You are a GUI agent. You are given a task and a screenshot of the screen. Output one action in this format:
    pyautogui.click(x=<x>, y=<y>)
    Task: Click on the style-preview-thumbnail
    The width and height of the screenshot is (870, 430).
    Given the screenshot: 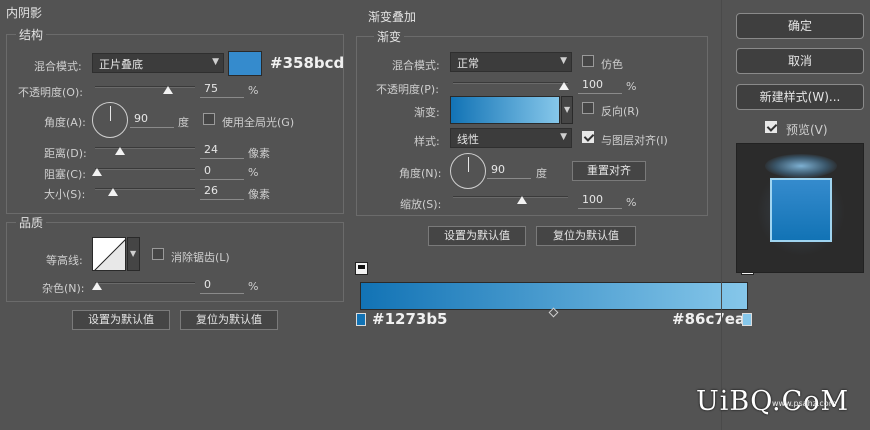 What is the action you would take?
    pyautogui.click(x=800, y=208)
    